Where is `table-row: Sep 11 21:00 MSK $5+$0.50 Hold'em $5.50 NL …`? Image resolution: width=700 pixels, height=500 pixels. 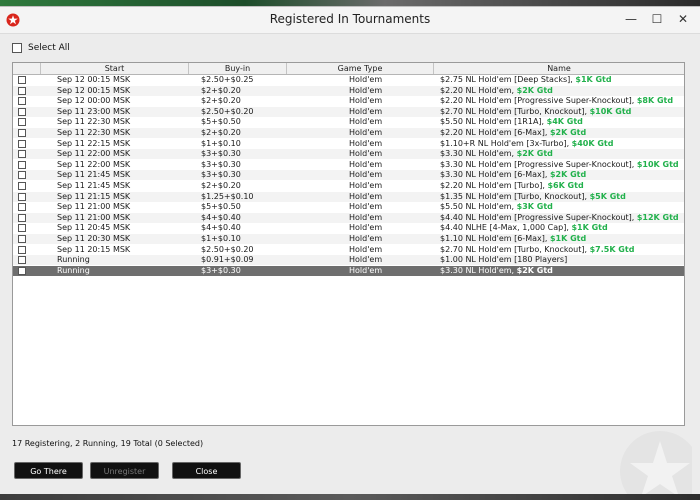 table-row: Sep 11 21:00 MSK $5+$0.50 Hold'em $5.50 NL … is located at coordinates (348, 207).